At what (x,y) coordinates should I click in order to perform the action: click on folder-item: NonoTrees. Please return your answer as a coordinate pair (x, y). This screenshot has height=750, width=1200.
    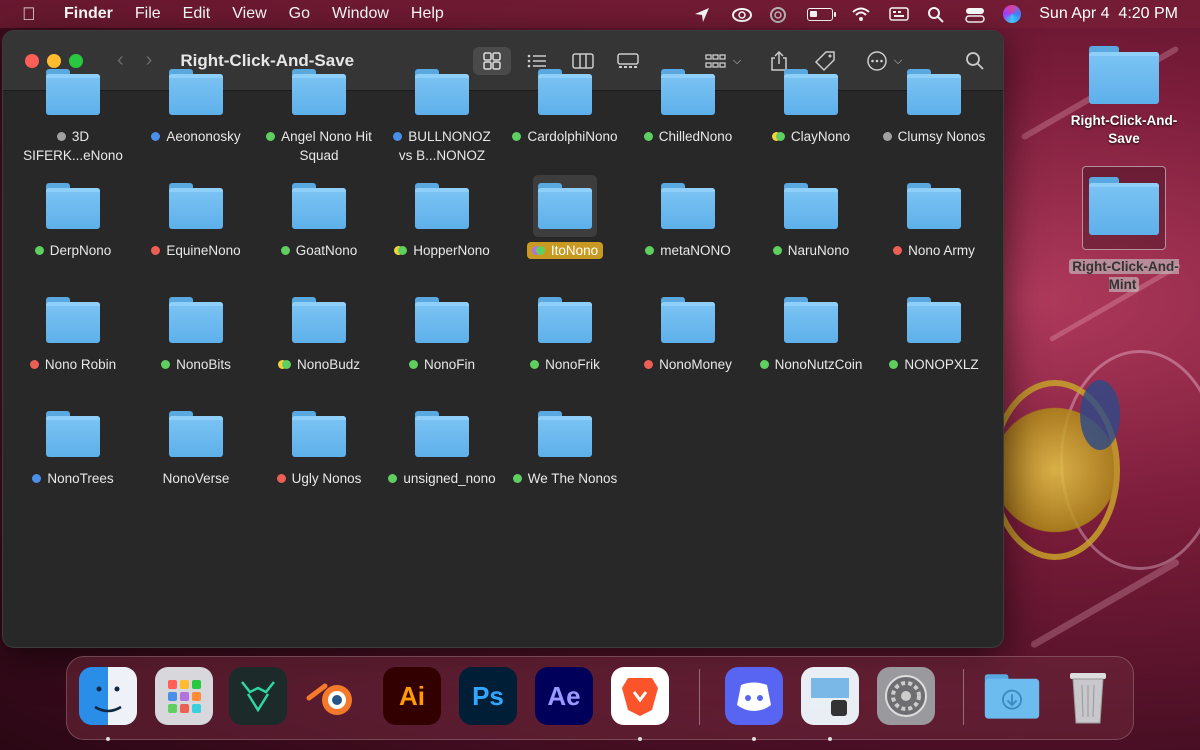
    Looking at the image, I should click on (73, 445).